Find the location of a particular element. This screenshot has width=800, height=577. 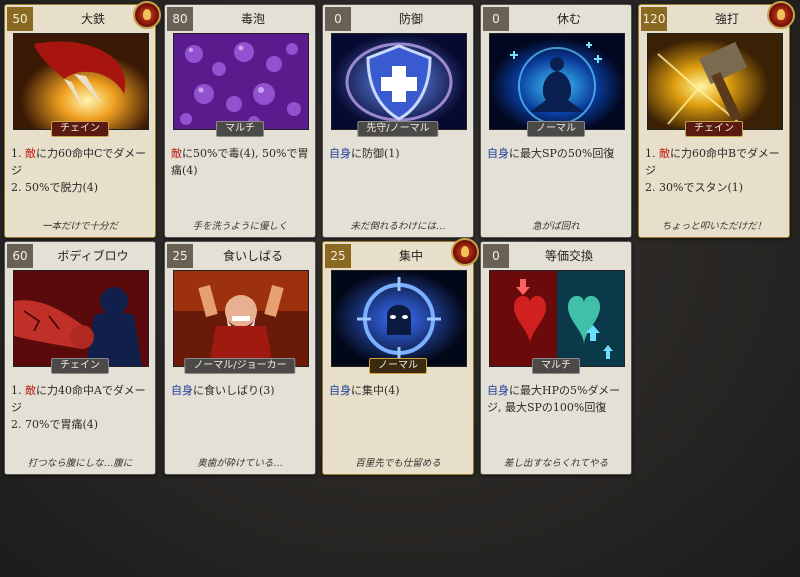

description-text: に最大SPの50%回復 is located at coordinates (562, 153).